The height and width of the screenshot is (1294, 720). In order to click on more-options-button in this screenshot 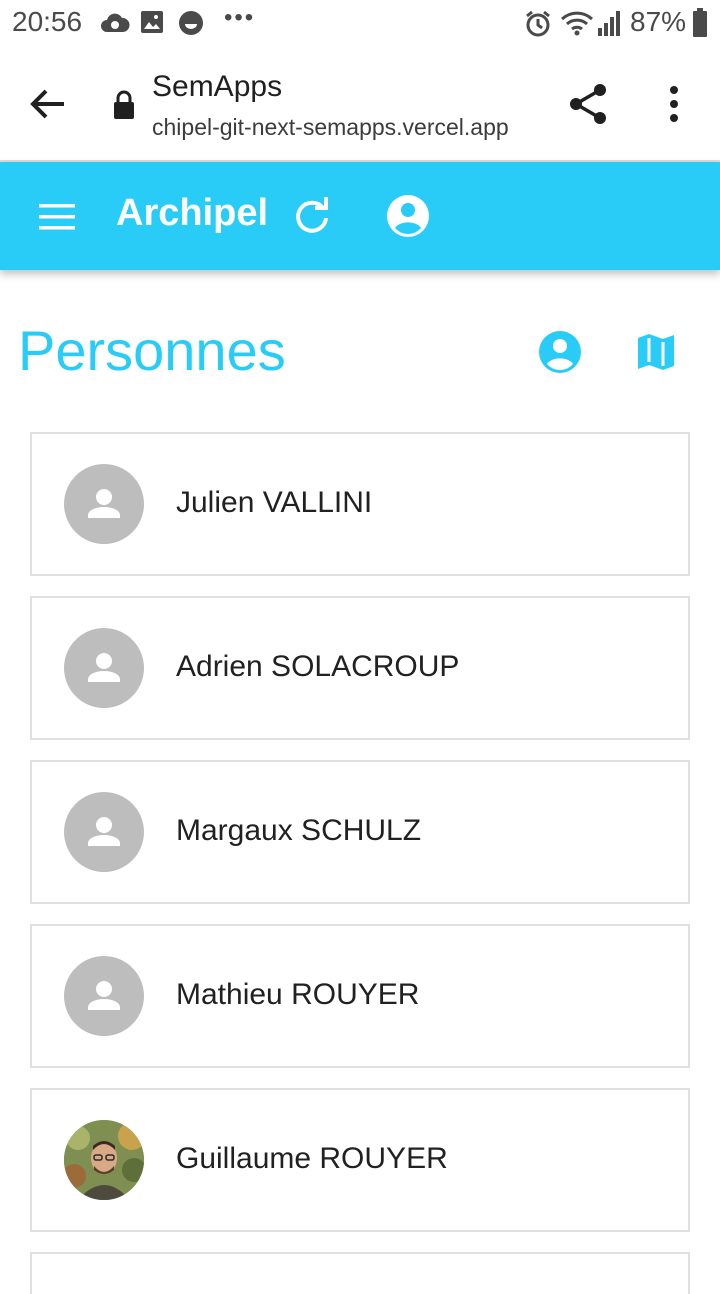, I will do `click(674, 104)`.